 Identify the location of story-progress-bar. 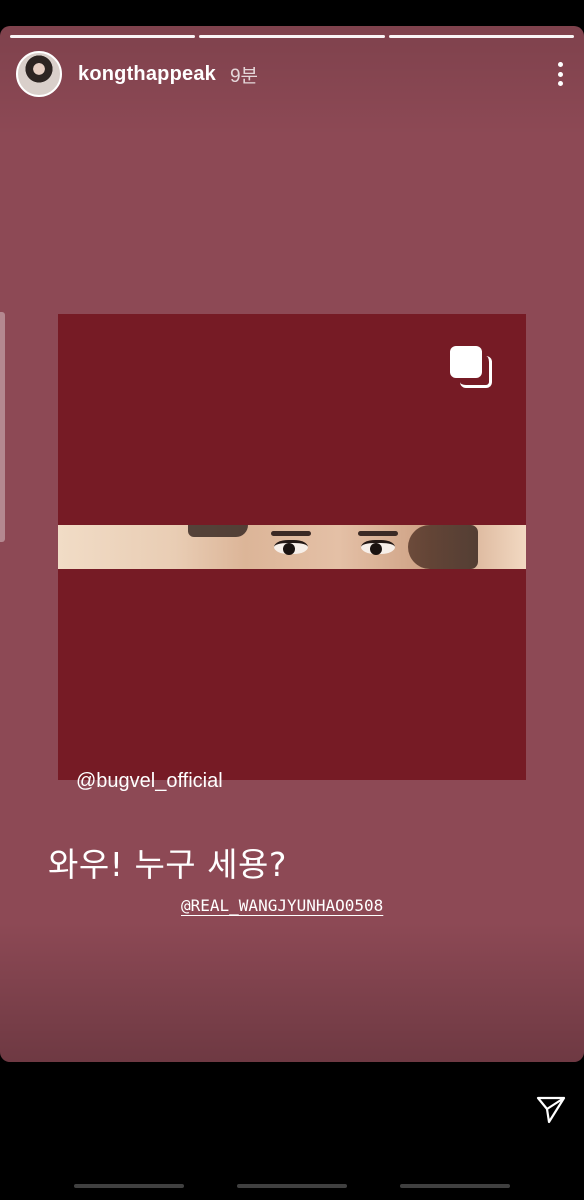
(292, 36).